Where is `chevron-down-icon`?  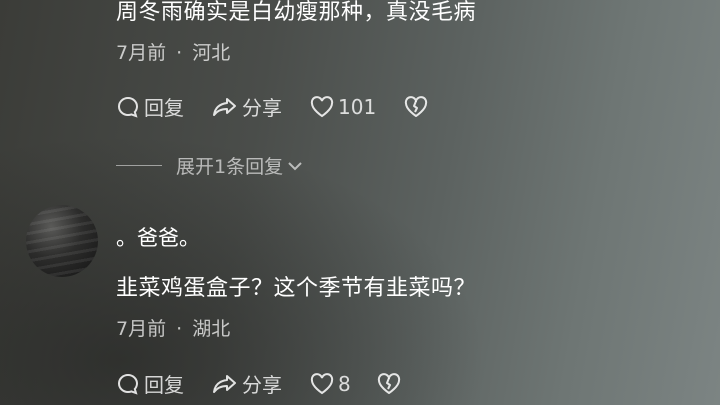 chevron-down-icon is located at coordinates (295, 165).